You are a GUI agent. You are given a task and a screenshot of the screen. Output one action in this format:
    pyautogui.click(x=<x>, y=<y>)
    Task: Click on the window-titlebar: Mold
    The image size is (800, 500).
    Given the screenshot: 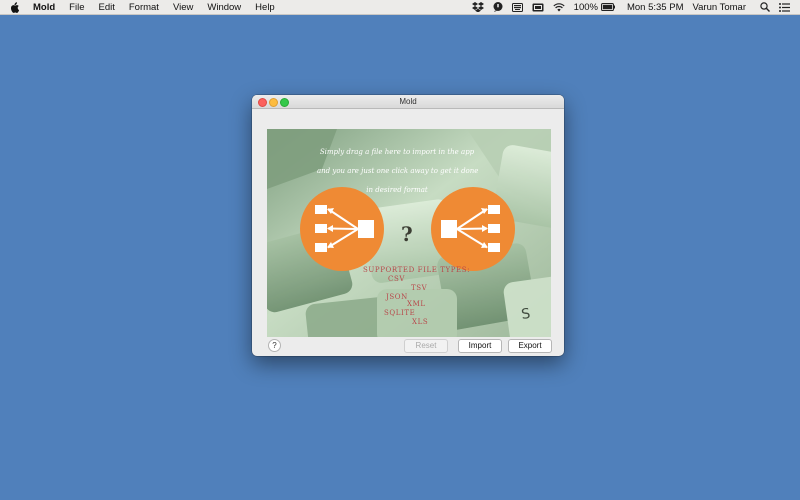 What is the action you would take?
    pyautogui.click(x=408, y=102)
    